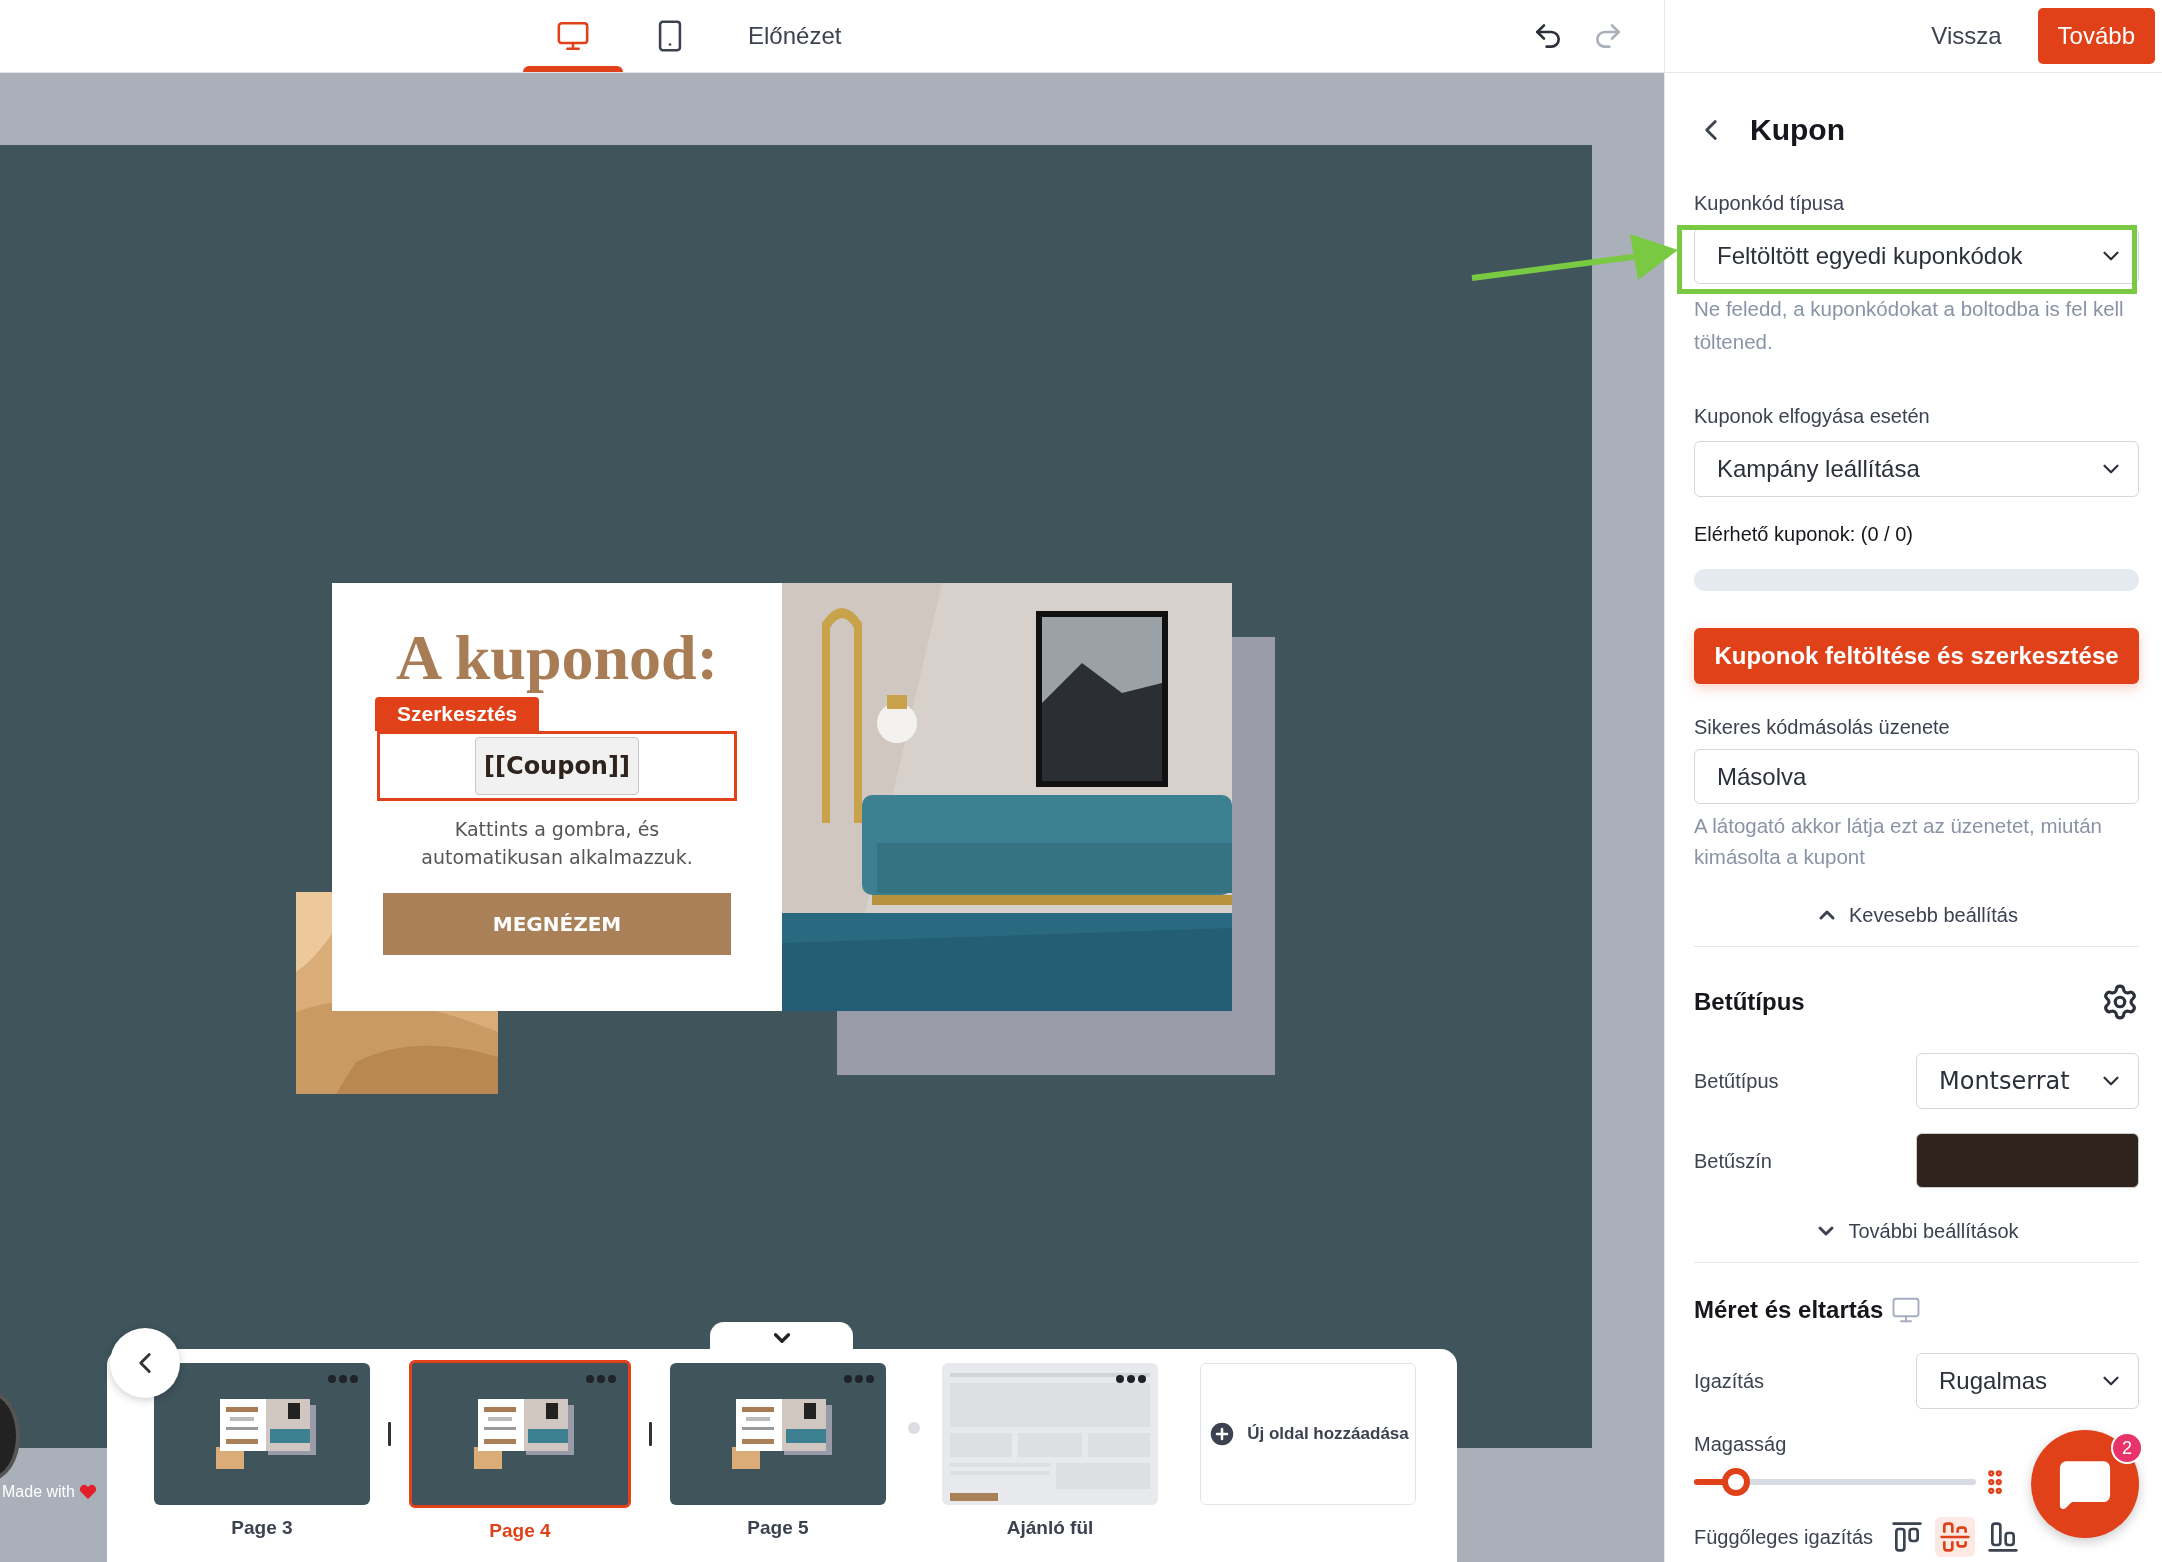 Image resolution: width=2162 pixels, height=1562 pixels. Describe the element at coordinates (1783, 1537) in the screenshot. I see `field-label: Függőleges igazítás` at that location.